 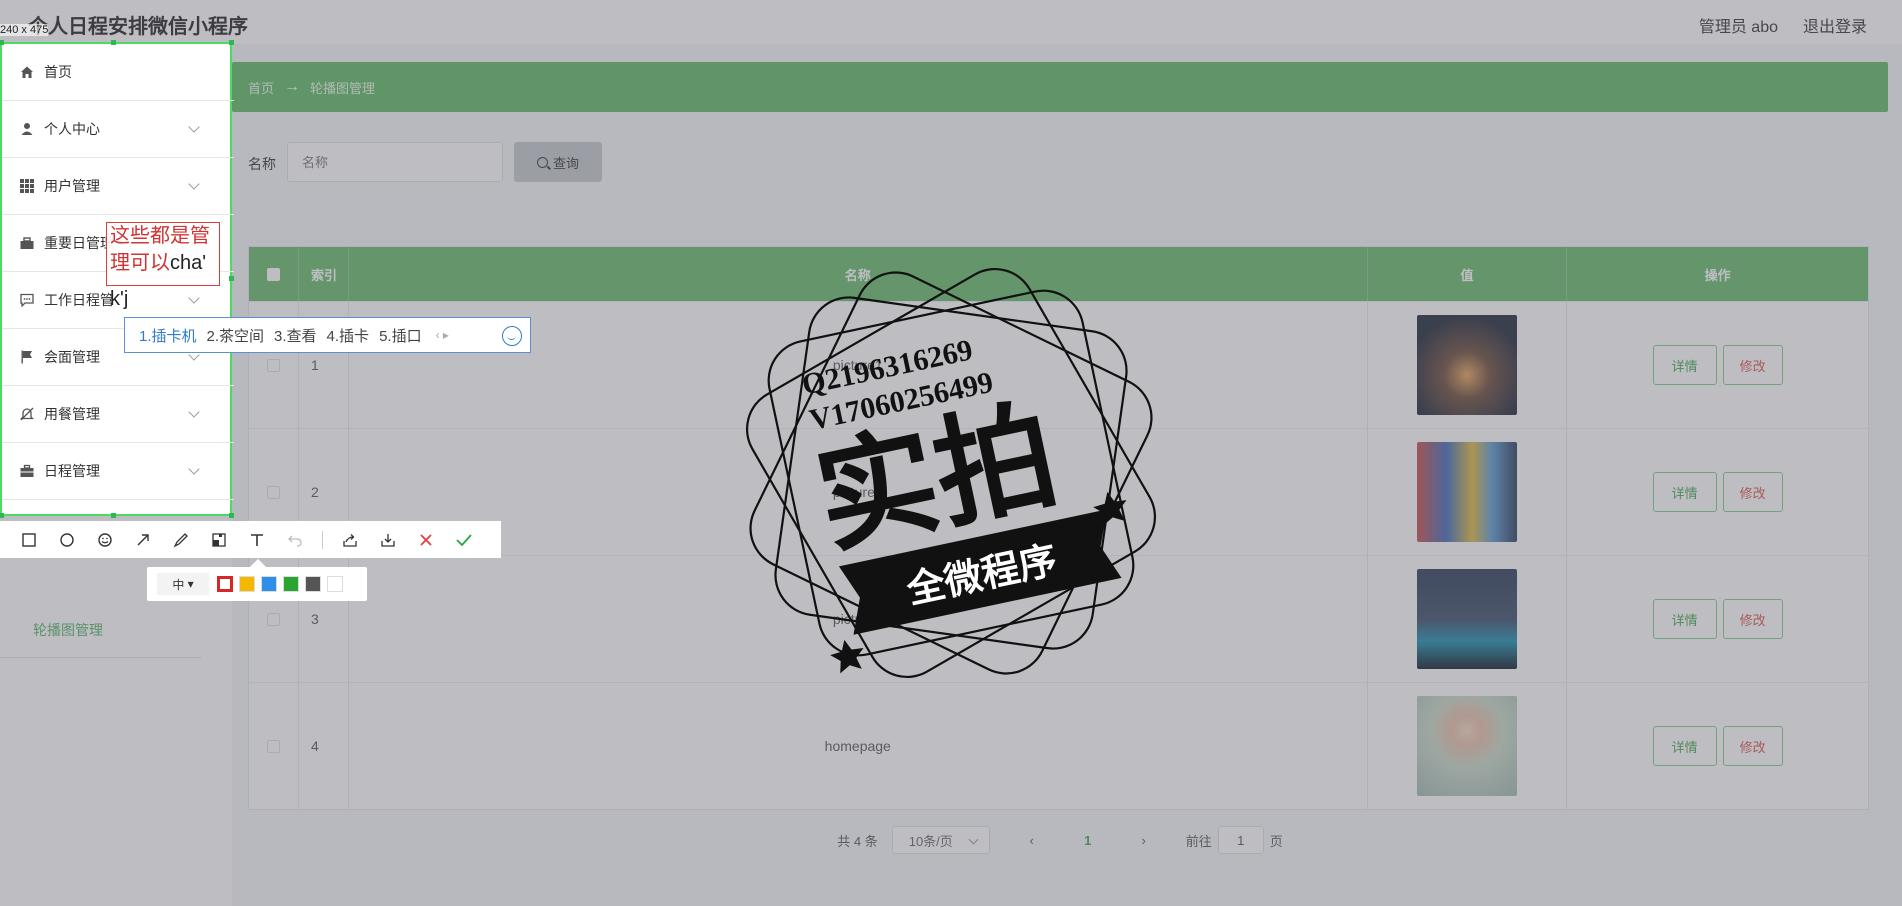 I want to click on prev-page-icon: ‹, so click(x=1032, y=840).